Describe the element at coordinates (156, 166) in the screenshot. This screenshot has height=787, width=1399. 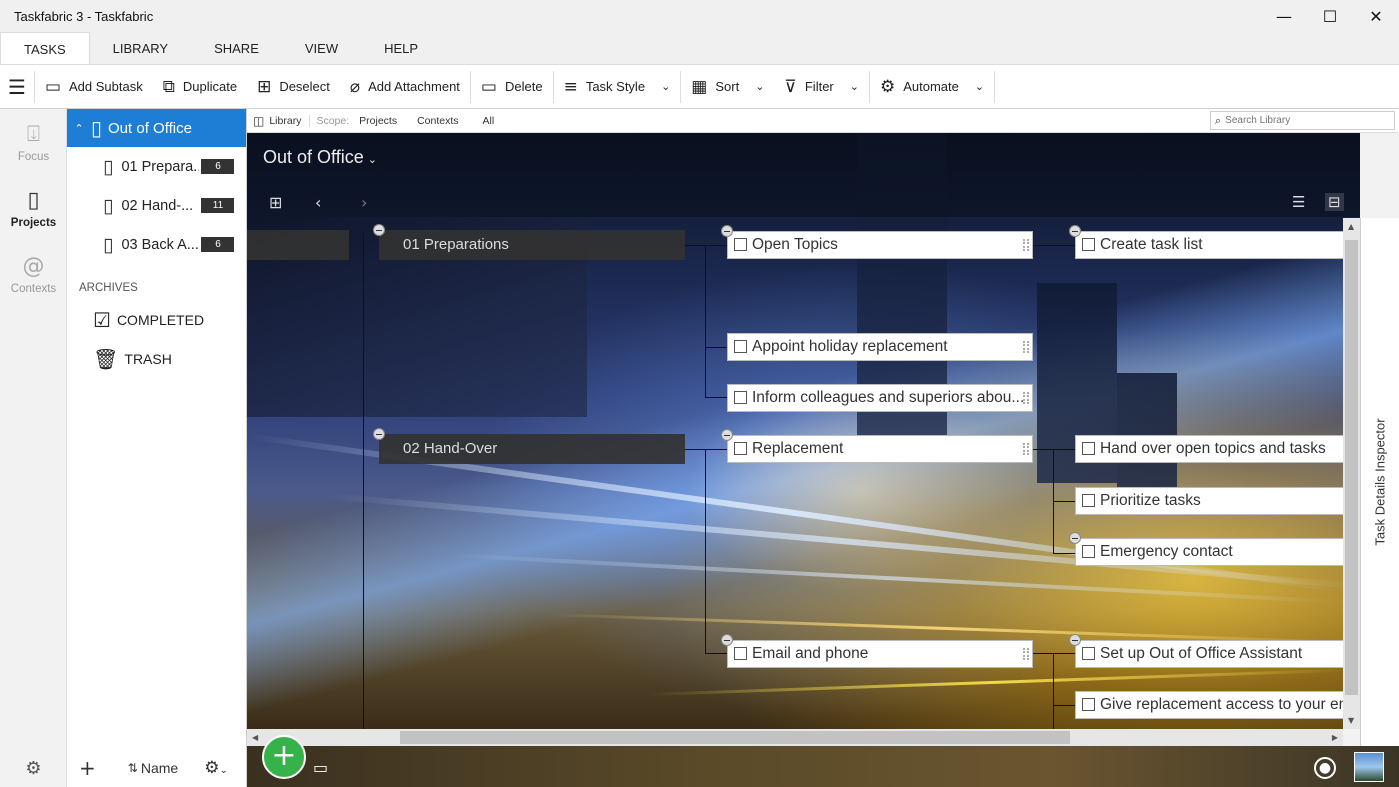
I see `project-child-item: ▯ 01 Prepara... 6` at that location.